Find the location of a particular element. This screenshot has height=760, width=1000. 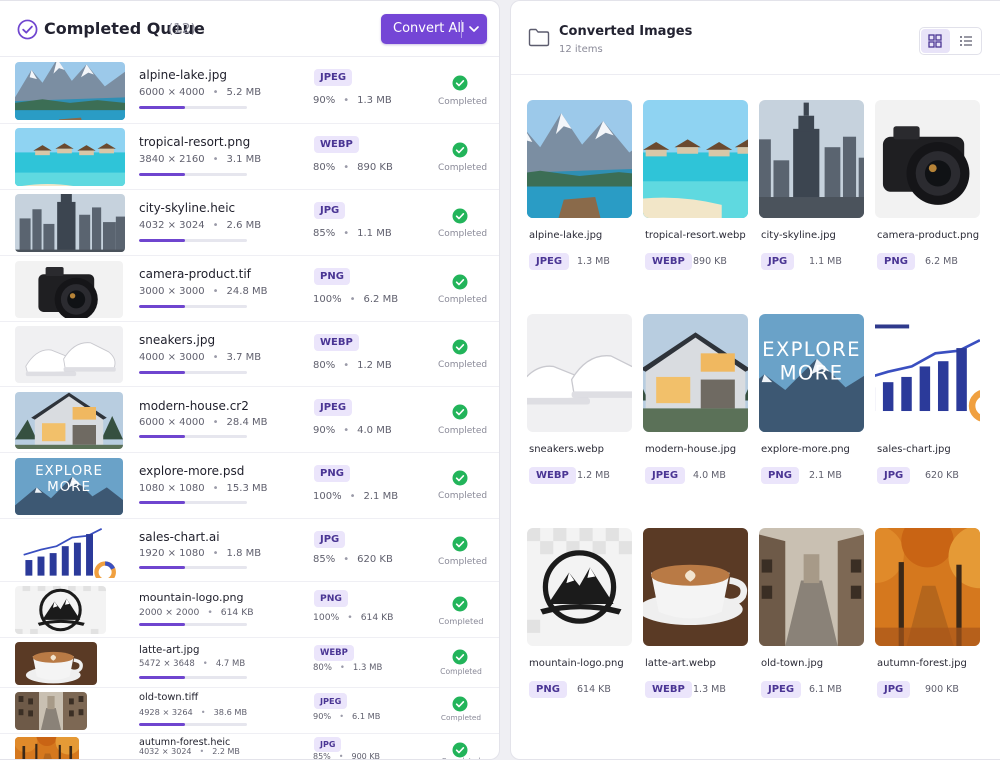

file-size: 15.3 MB is located at coordinates (247, 488).